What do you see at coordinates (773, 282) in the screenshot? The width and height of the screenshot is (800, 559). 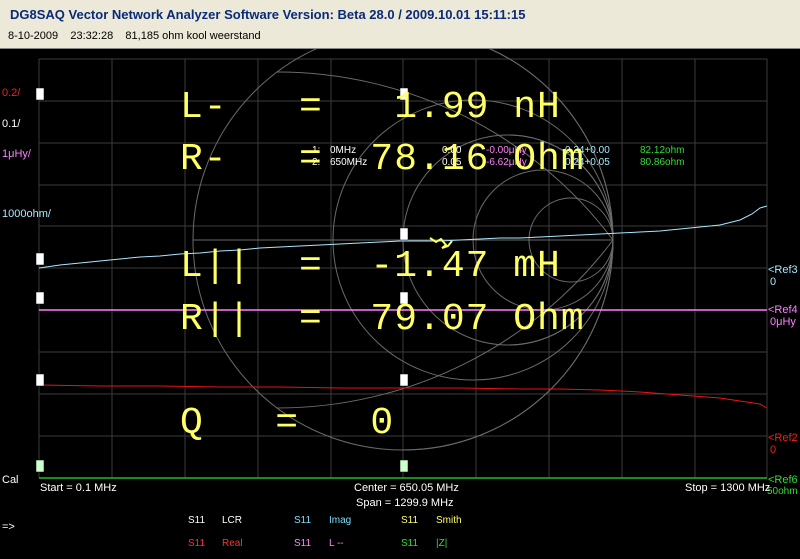 I see `ref3-value: 0` at bounding box center [773, 282].